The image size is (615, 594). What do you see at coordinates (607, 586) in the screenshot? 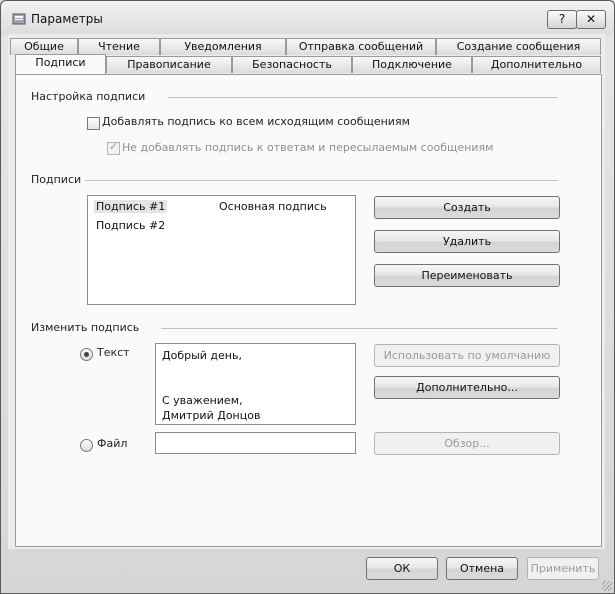
I see `resize-grip-icon` at bounding box center [607, 586].